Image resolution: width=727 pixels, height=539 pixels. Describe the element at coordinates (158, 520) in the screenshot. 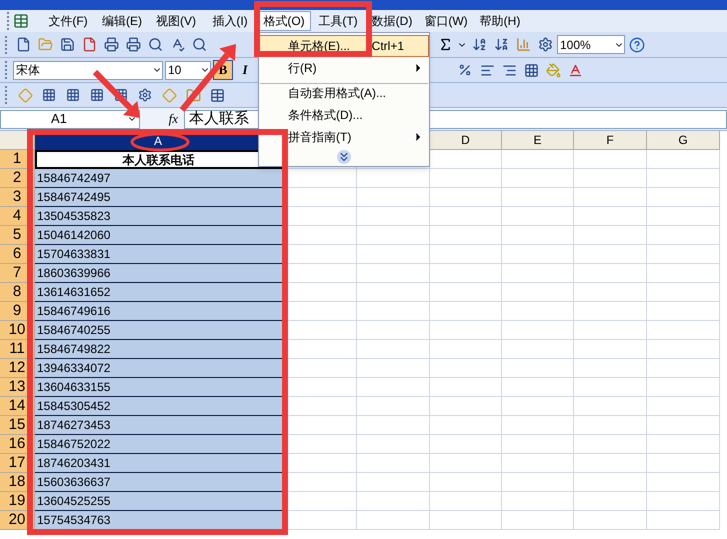

I see `table-cell: 15754534763` at that location.